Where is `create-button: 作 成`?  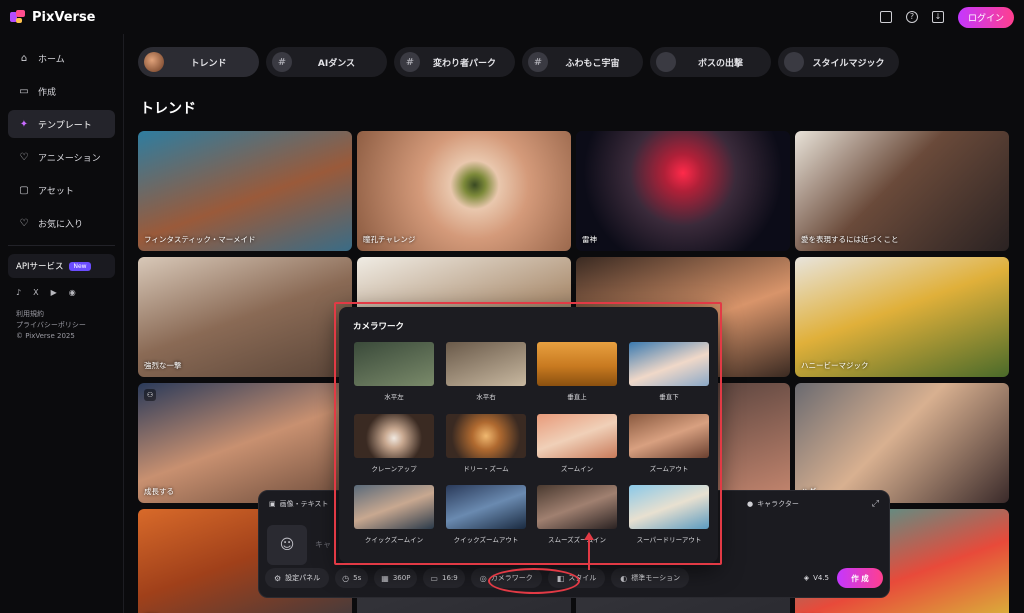
create-button: 作 成 is located at coordinates (860, 578).